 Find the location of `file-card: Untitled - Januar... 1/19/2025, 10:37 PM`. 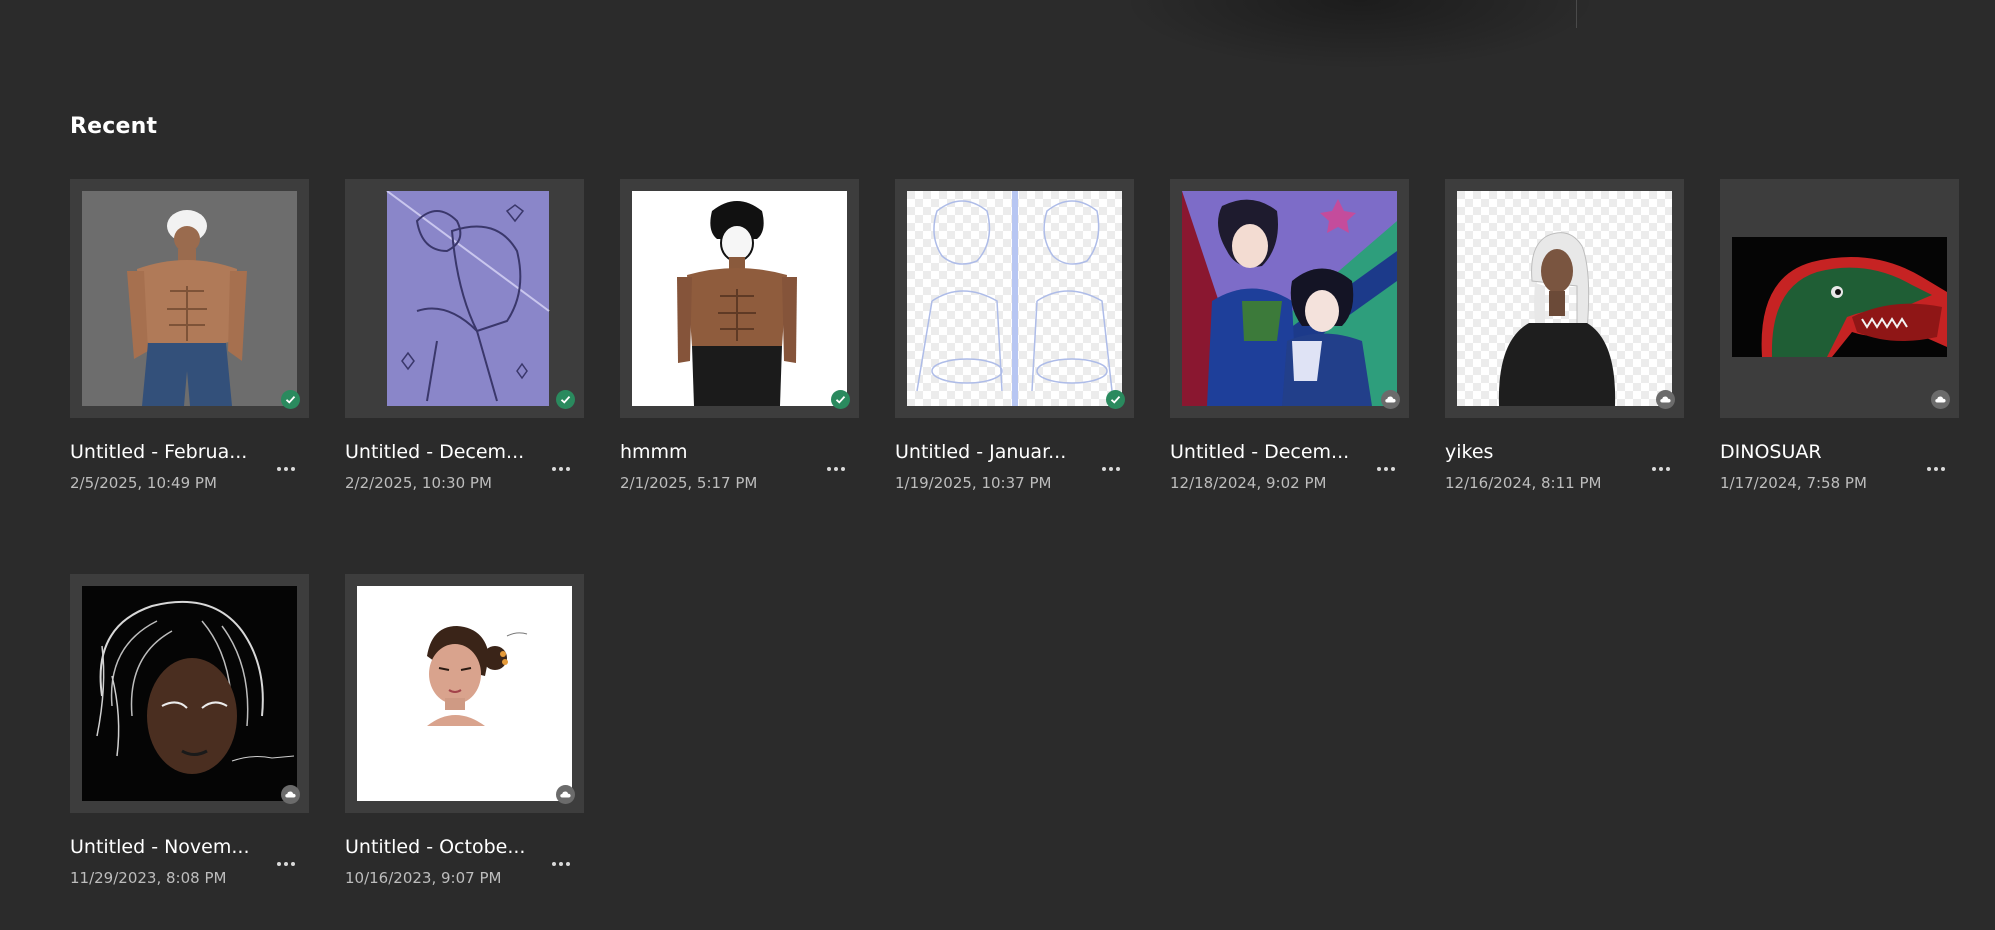

file-card: Untitled - Januar... 1/19/2025, 10:37 PM is located at coordinates (1014, 357).